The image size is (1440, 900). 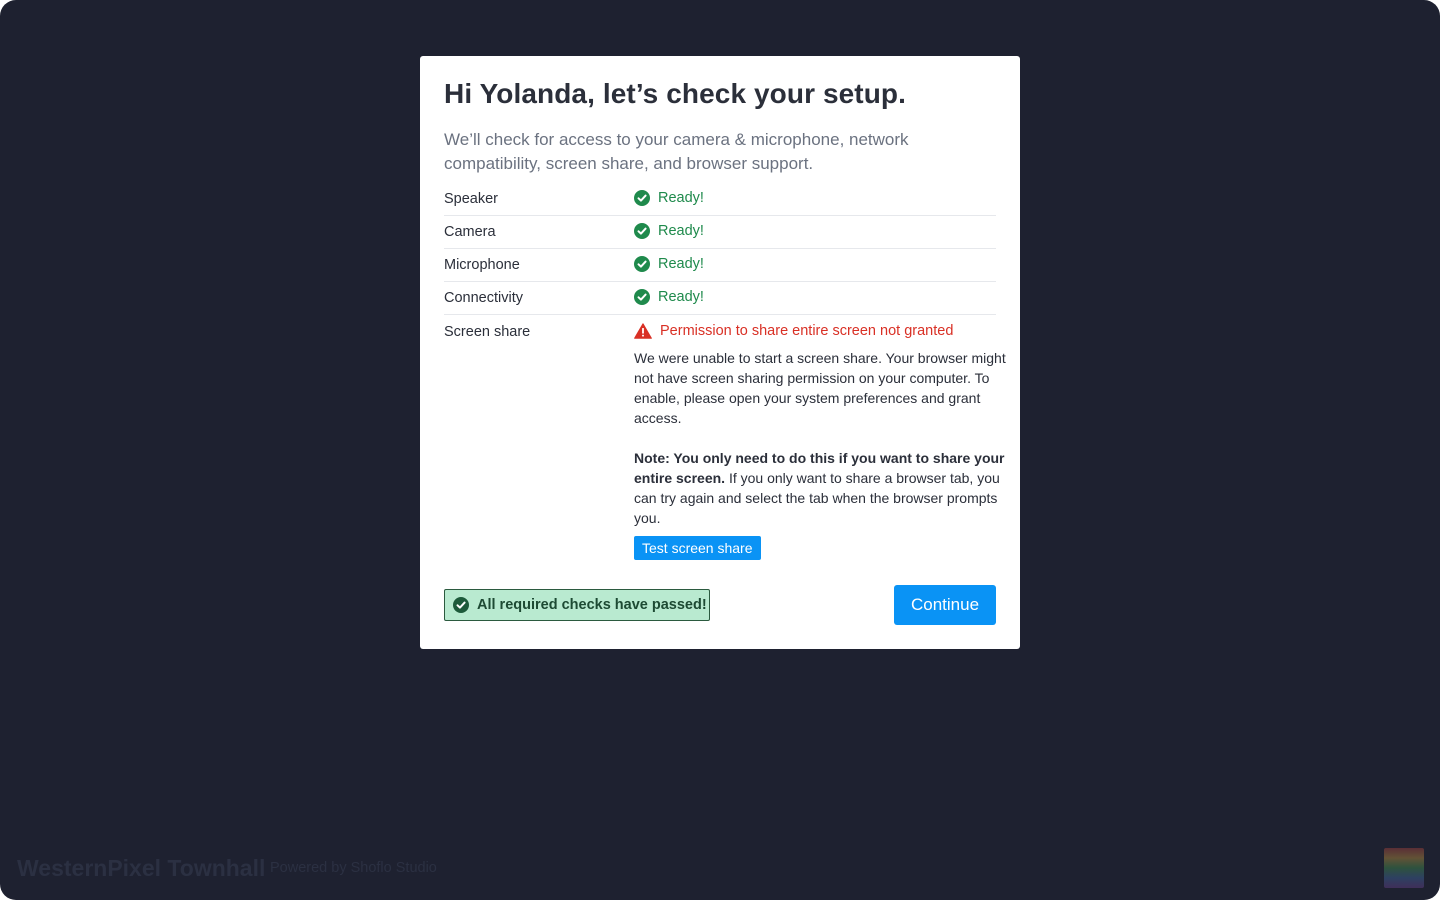 What do you see at coordinates (945, 605) in the screenshot?
I see `continue-button: Continue` at bounding box center [945, 605].